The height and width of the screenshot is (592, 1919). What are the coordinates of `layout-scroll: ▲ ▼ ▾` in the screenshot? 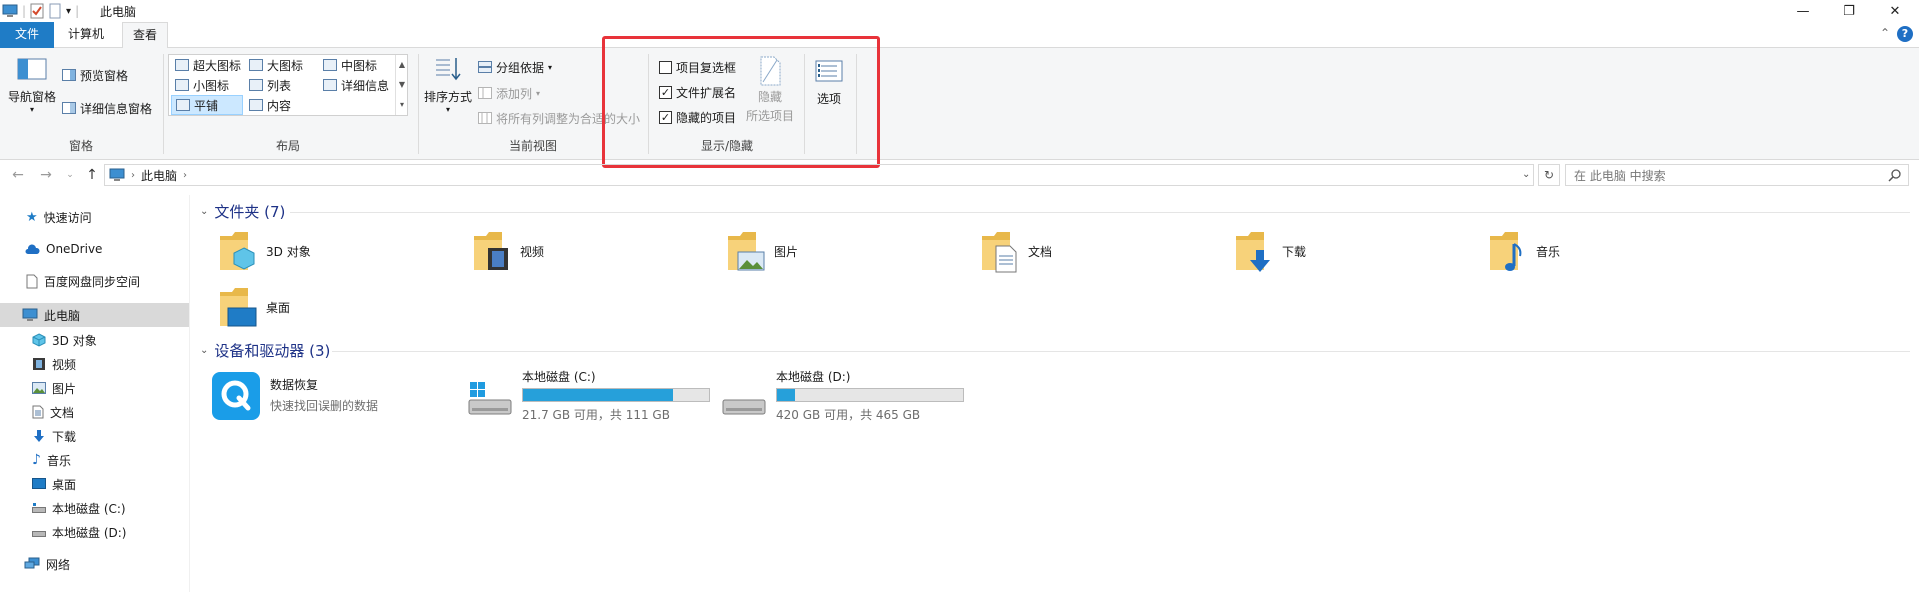 It's located at (401, 85).